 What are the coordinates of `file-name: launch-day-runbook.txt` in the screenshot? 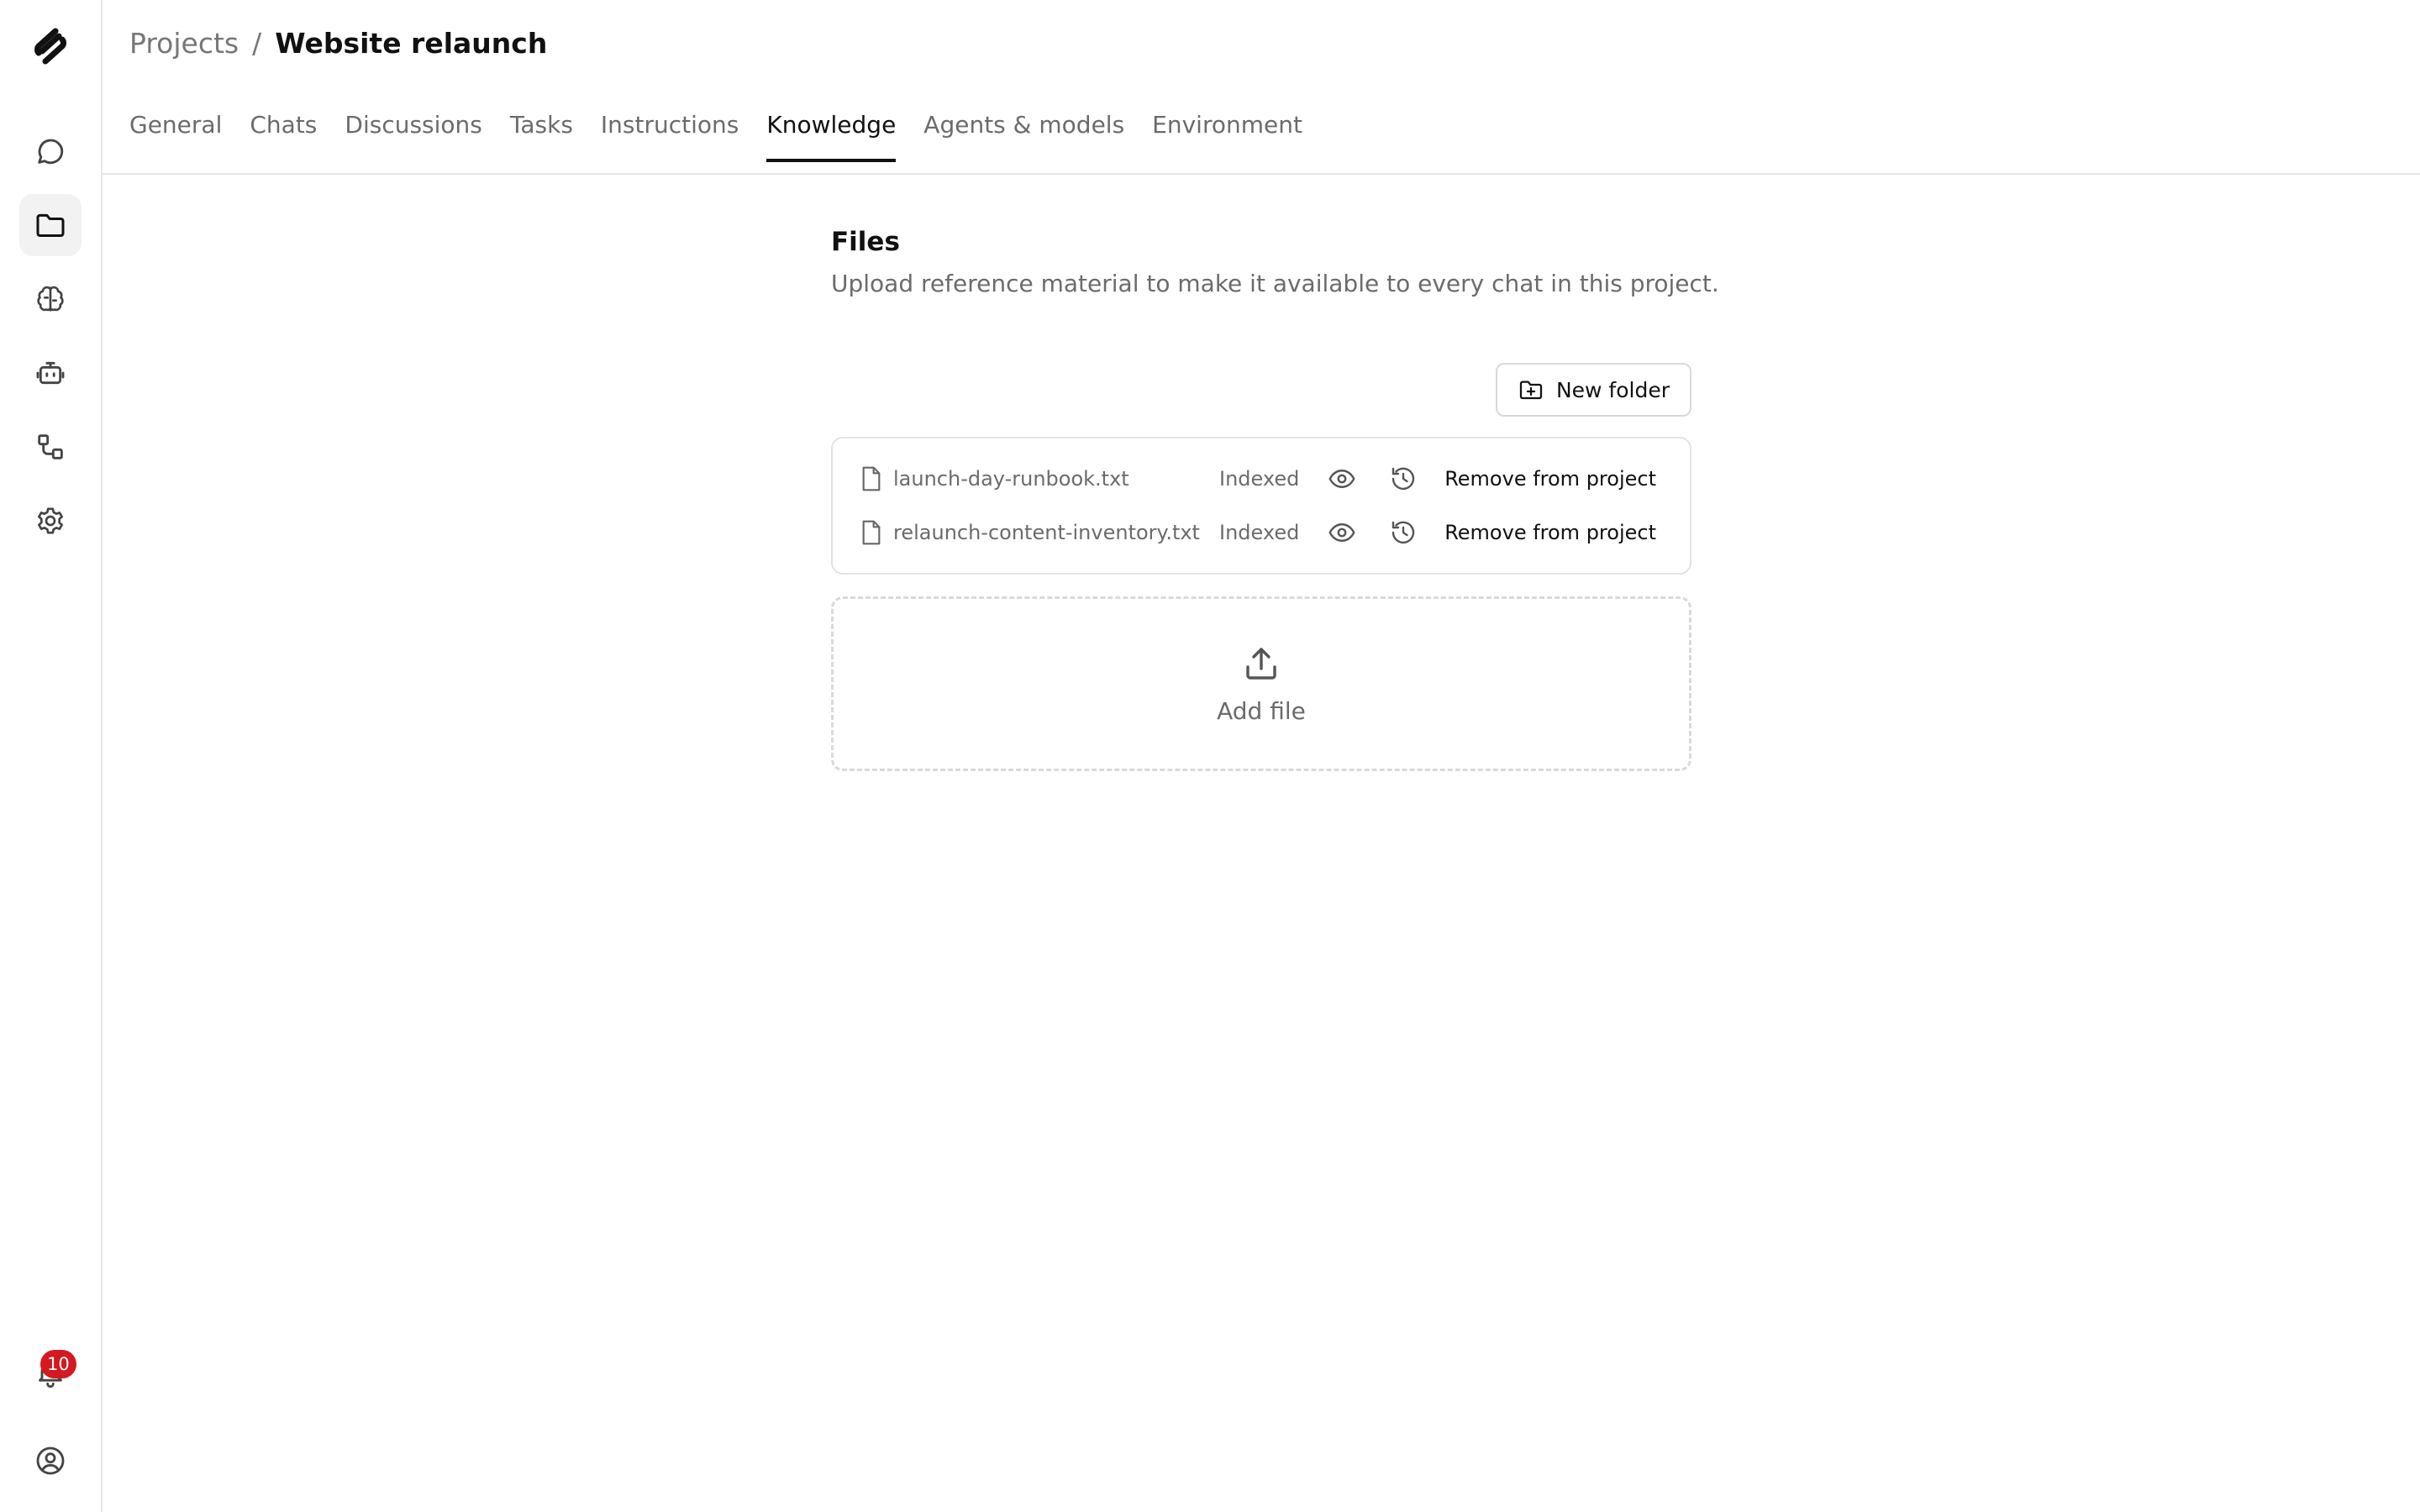 It's located at (1011, 479).